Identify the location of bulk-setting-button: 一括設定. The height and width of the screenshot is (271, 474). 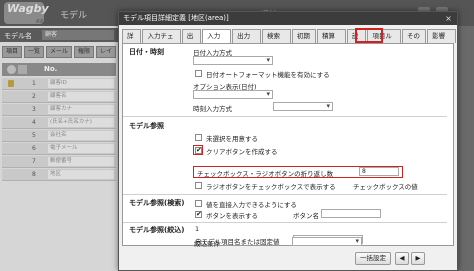
(373, 258).